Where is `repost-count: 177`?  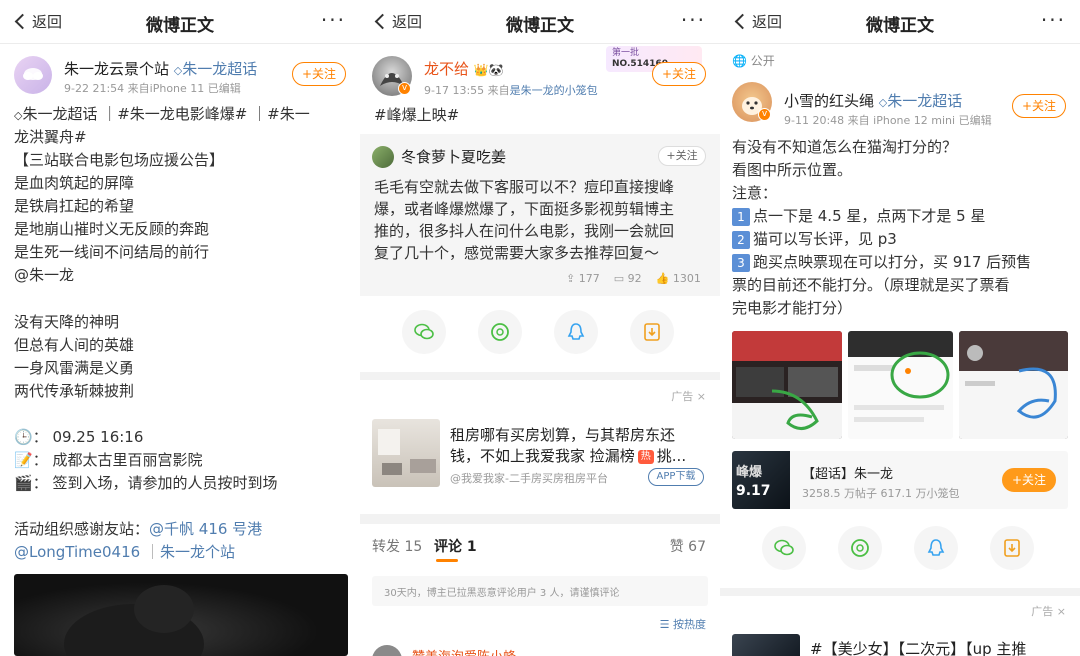 repost-count: 177 is located at coordinates (589, 278).